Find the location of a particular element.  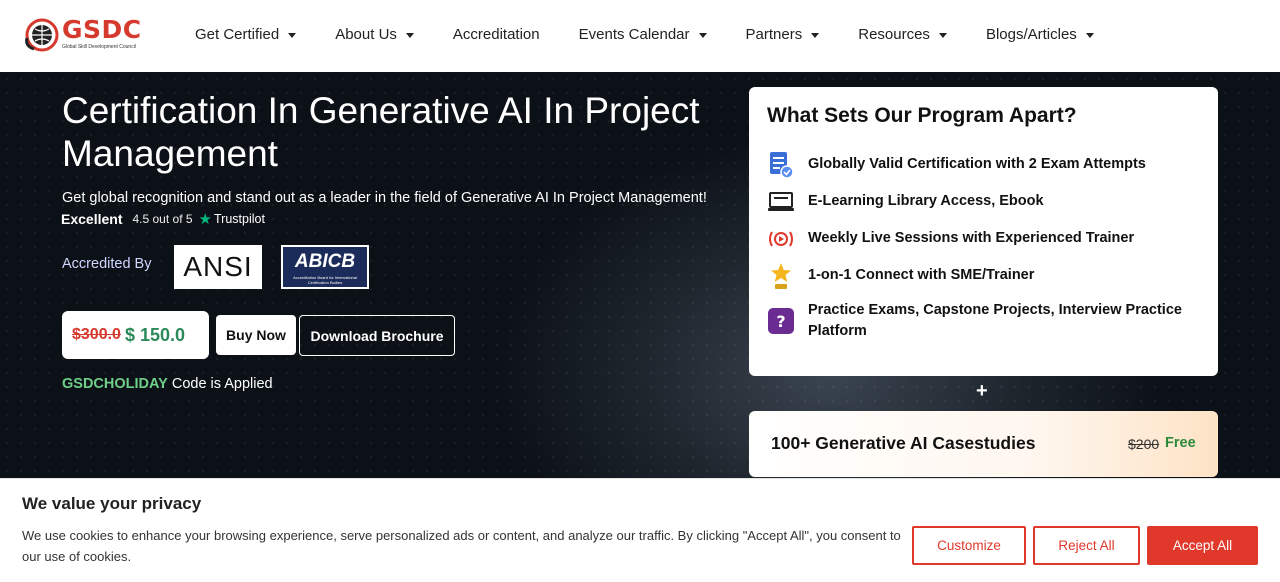

rating-score: 4.5 out of 5 is located at coordinates (162, 219).